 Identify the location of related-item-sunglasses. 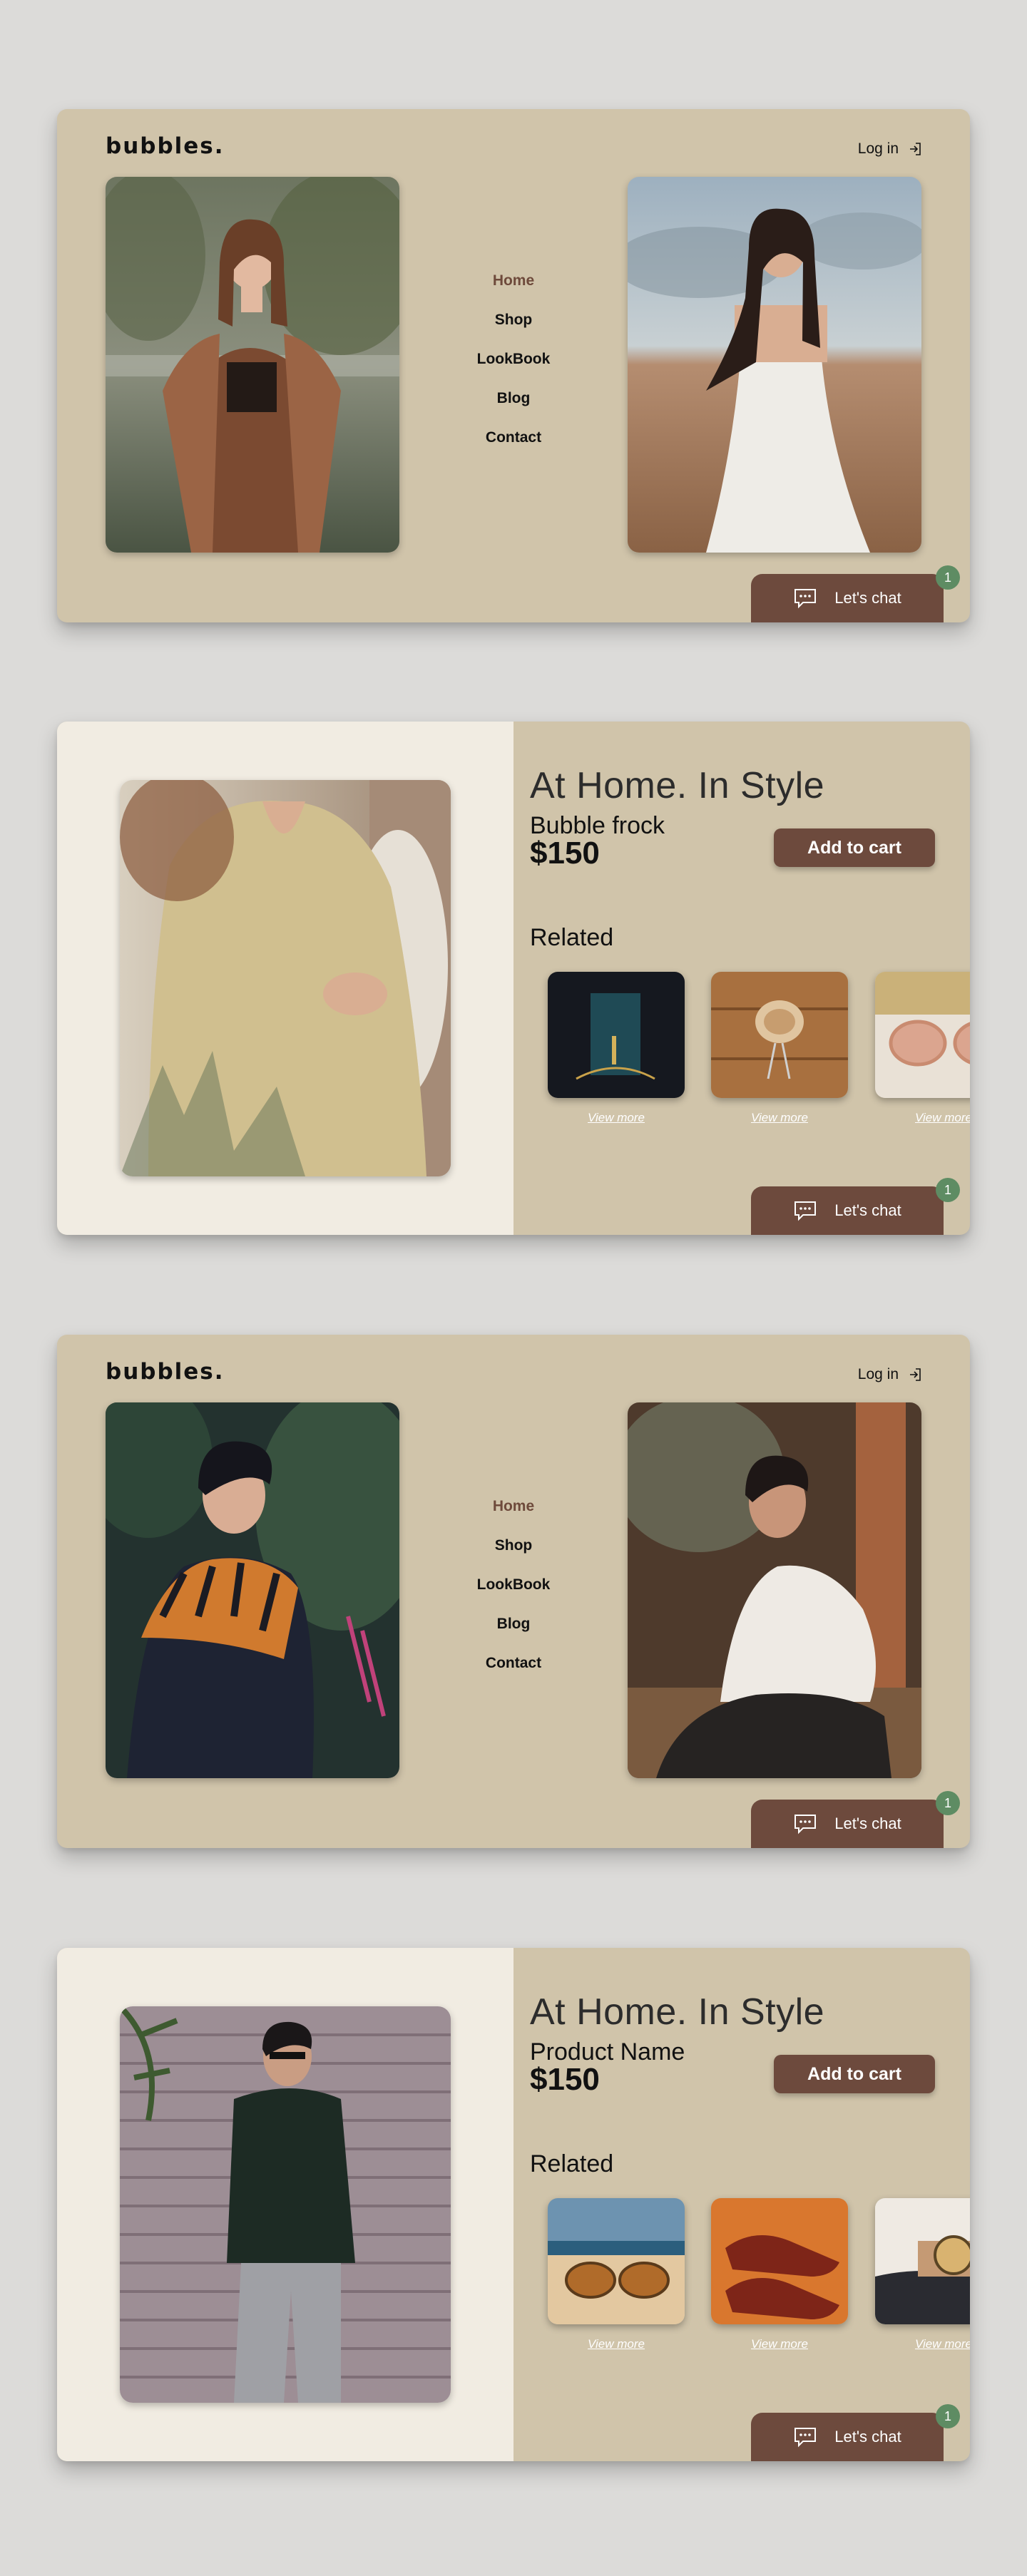
(922, 1035).